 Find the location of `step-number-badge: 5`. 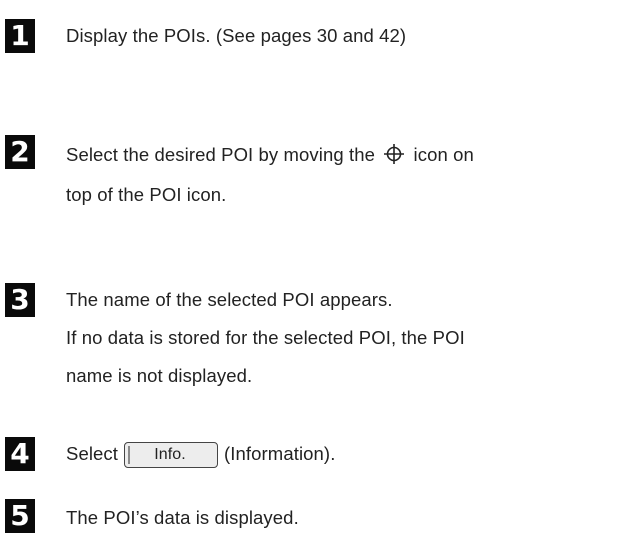

step-number-badge: 5 is located at coordinates (20, 516).